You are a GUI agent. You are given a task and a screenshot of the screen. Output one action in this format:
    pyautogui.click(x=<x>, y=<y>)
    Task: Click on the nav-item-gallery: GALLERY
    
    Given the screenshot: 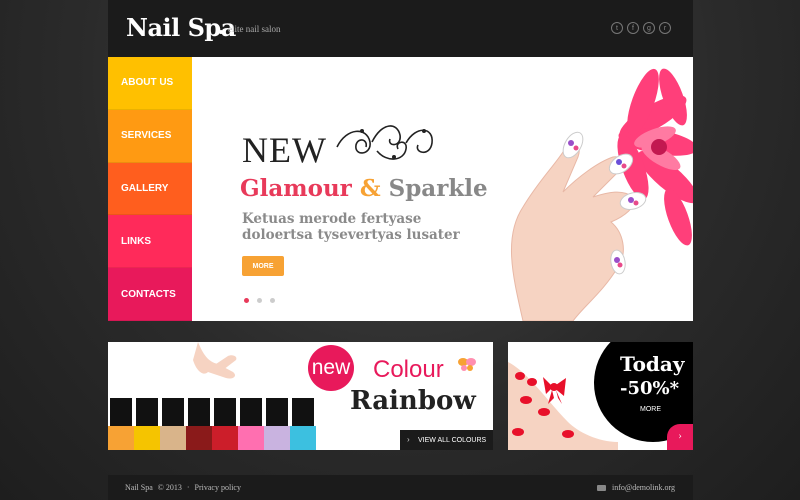 What is the action you would take?
    pyautogui.click(x=150, y=189)
    